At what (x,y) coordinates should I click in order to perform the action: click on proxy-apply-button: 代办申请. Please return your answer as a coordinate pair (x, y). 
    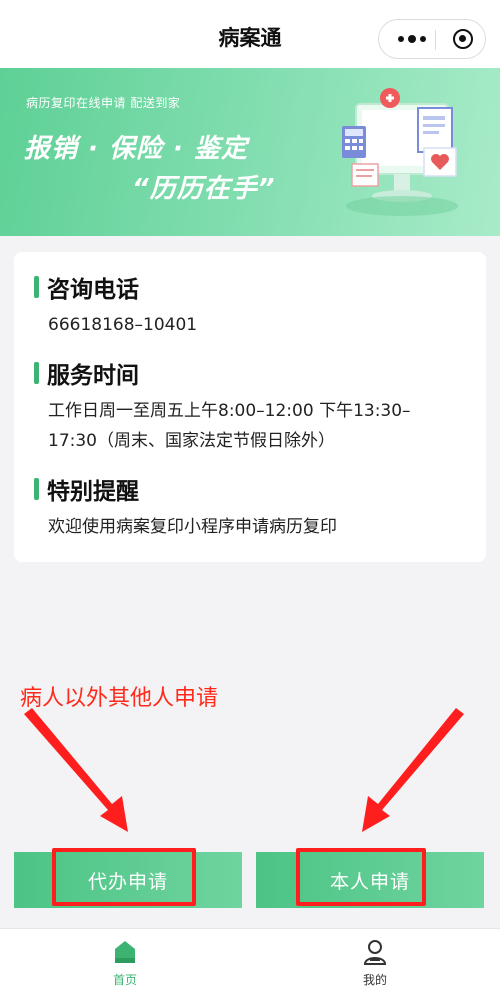
    Looking at the image, I should click on (128, 880).